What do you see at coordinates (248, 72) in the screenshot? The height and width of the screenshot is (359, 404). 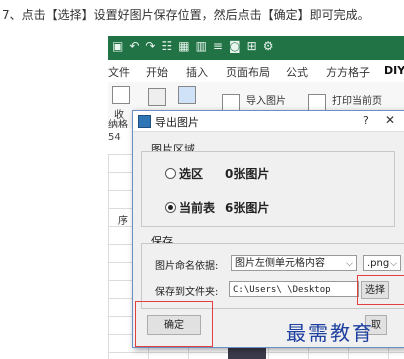 I see `tab-page-layout: 页面布局` at bounding box center [248, 72].